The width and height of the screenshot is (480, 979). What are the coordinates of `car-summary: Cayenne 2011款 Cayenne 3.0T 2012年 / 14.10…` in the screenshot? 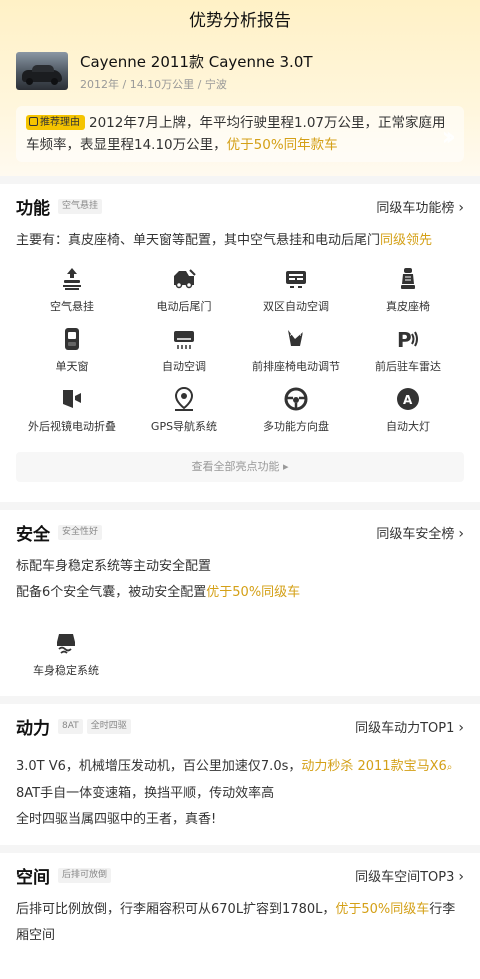 It's located at (240, 69).